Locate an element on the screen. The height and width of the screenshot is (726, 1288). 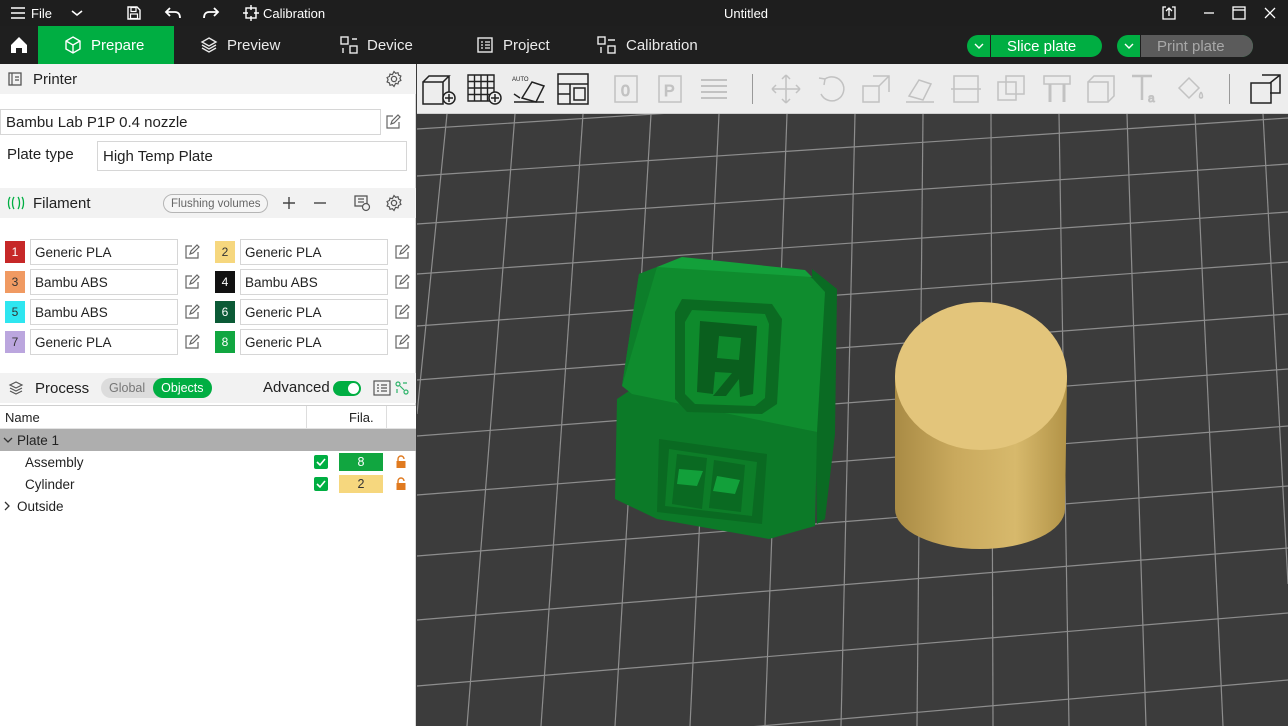
menu-button: File is located at coordinates (31, 13).